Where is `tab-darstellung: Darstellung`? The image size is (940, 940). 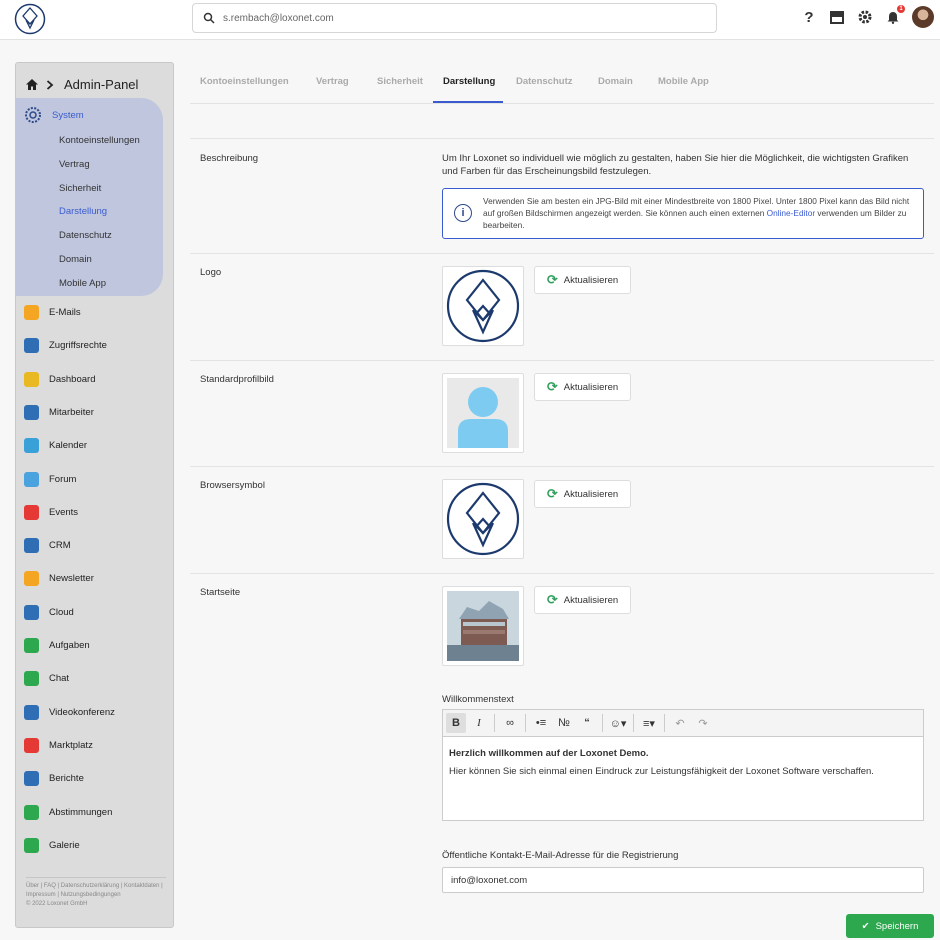 tab-darstellung: Darstellung is located at coordinates (469, 81).